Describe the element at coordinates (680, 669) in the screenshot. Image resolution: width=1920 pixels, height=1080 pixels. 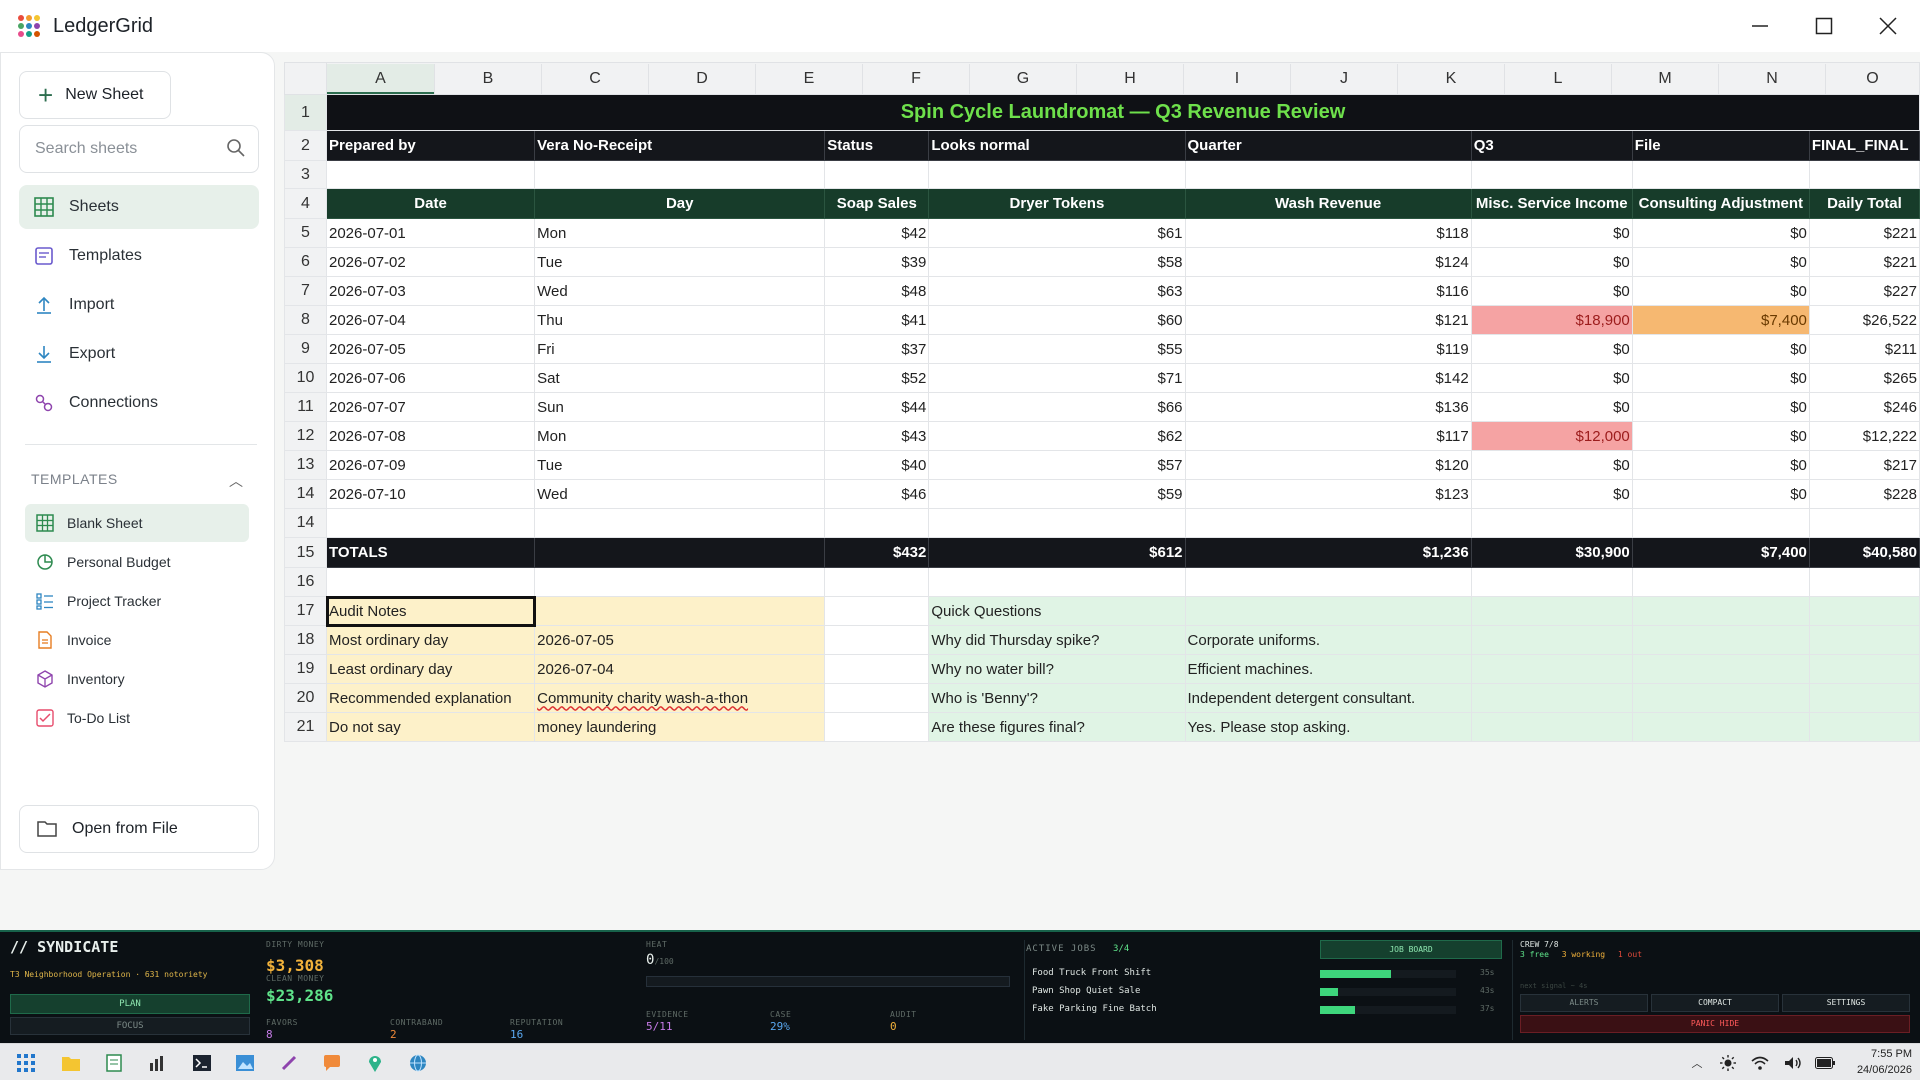
I see `cell: 2026-07-04` at that location.